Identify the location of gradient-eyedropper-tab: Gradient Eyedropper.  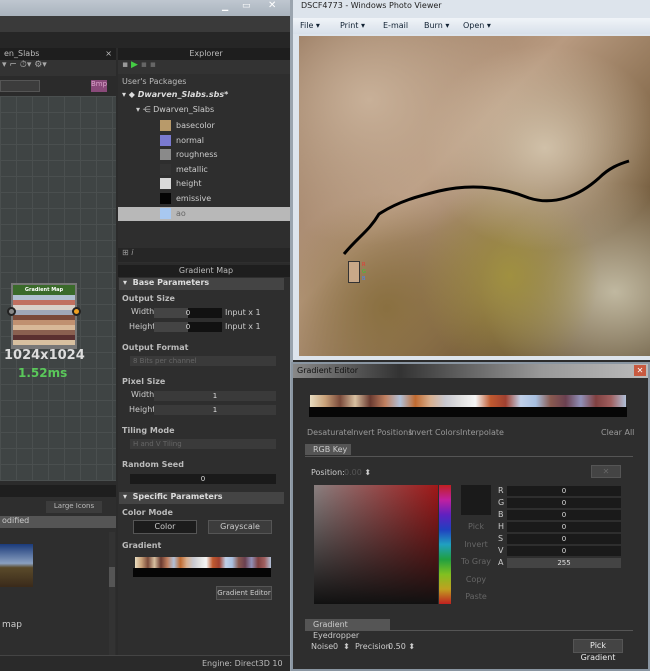
(347, 629).